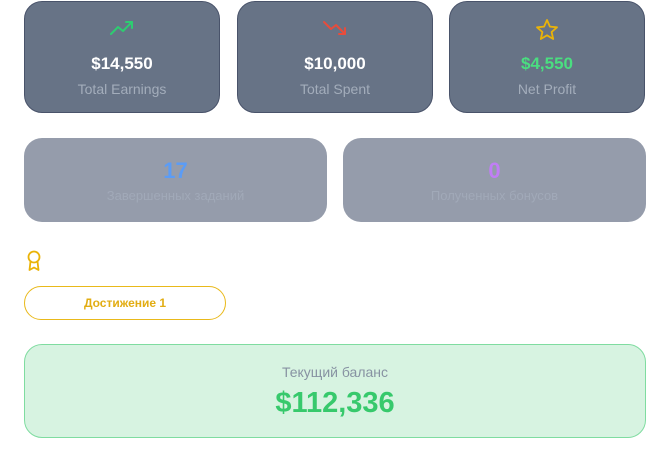 The height and width of the screenshot is (462, 670). I want to click on balance-value: $112,336, so click(335, 403).